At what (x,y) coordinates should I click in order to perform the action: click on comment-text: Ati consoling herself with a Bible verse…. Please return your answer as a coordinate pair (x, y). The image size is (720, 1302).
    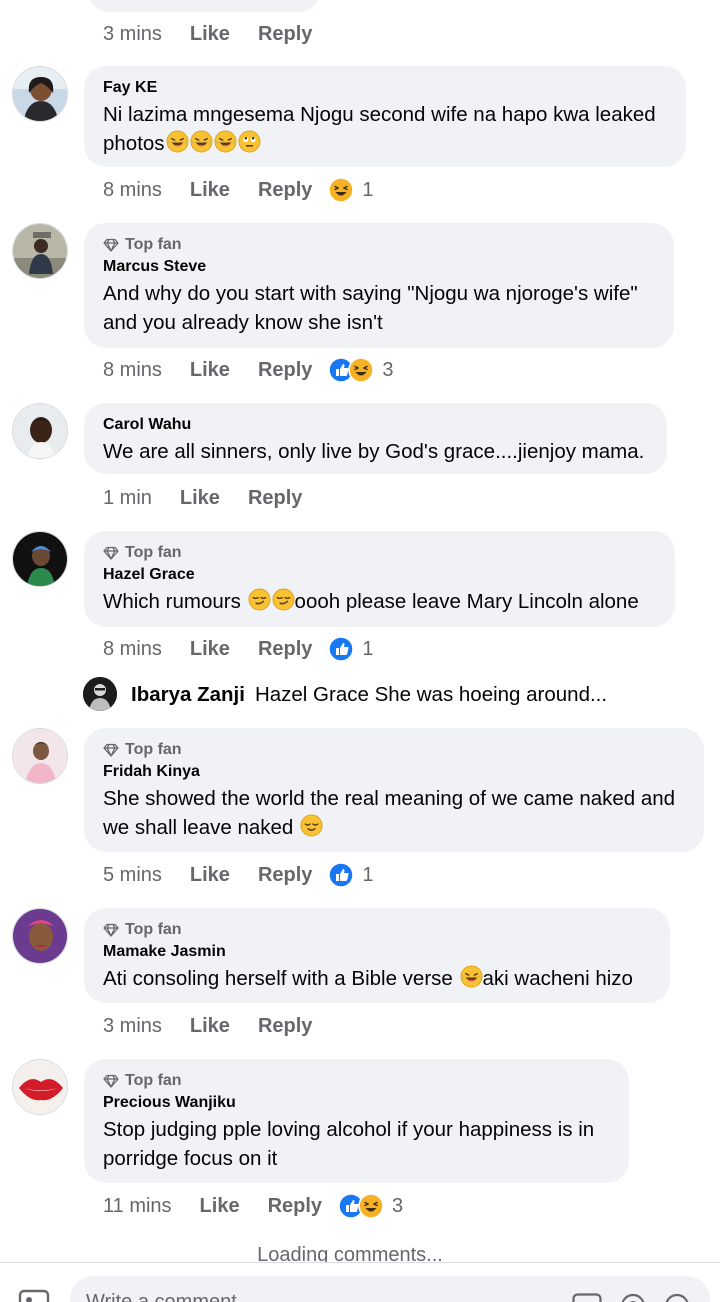
    Looking at the image, I should click on (377, 978).